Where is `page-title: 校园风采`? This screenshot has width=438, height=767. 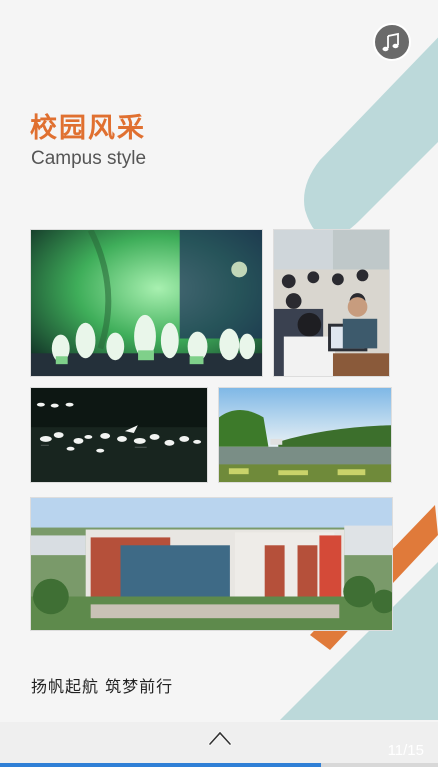 page-title: 校园风采 is located at coordinates (88, 128).